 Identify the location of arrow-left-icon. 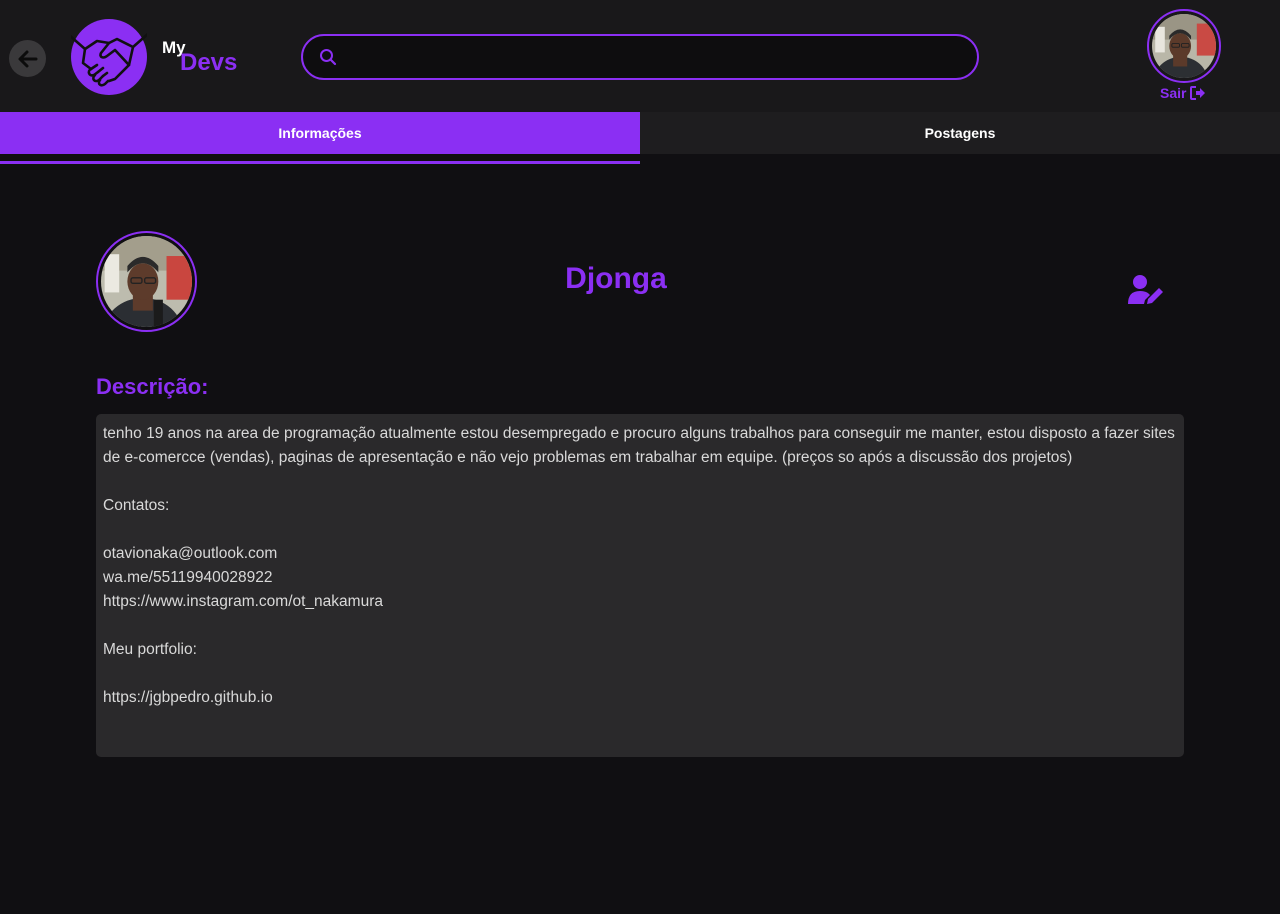
(27, 58).